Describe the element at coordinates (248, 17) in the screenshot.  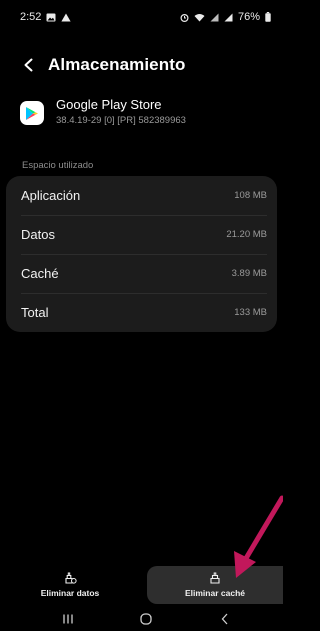
I see `battery-percent: 76%` at that location.